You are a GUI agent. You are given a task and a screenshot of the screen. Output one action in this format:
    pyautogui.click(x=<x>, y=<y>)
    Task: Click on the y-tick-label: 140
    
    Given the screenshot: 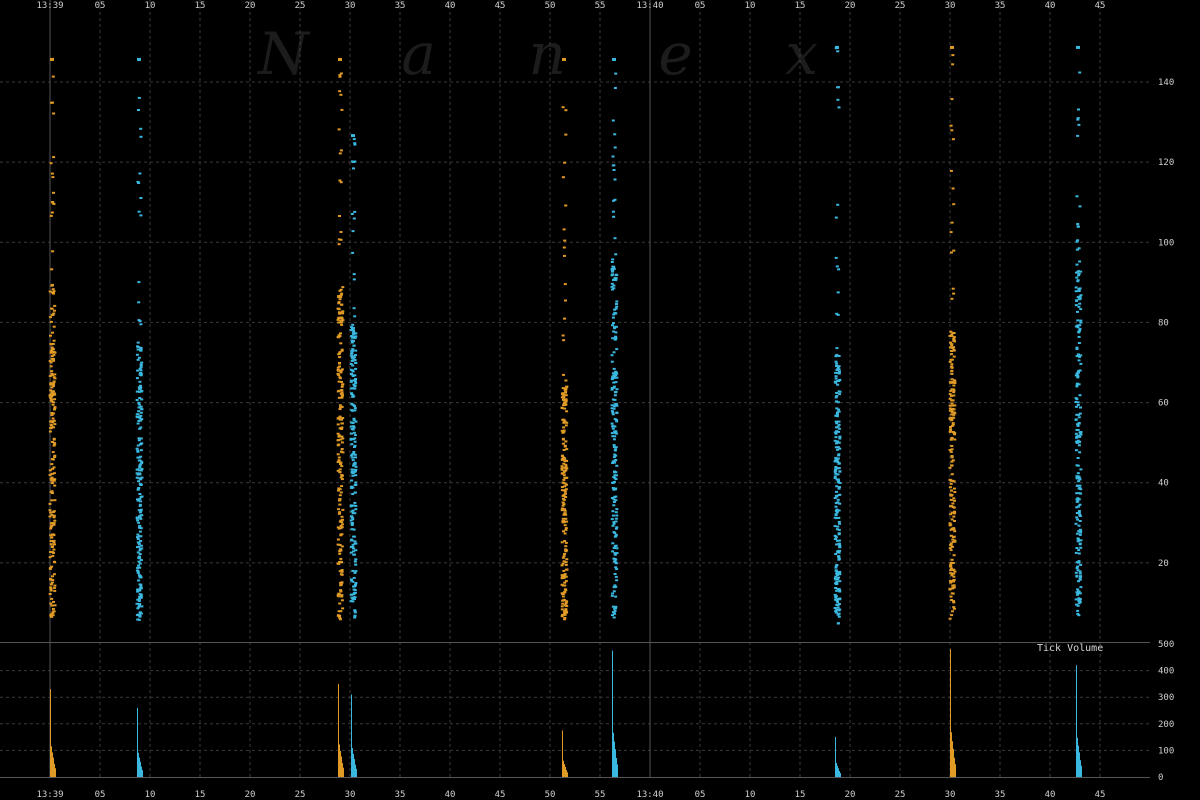 What is the action you would take?
    pyautogui.click(x=1166, y=83)
    